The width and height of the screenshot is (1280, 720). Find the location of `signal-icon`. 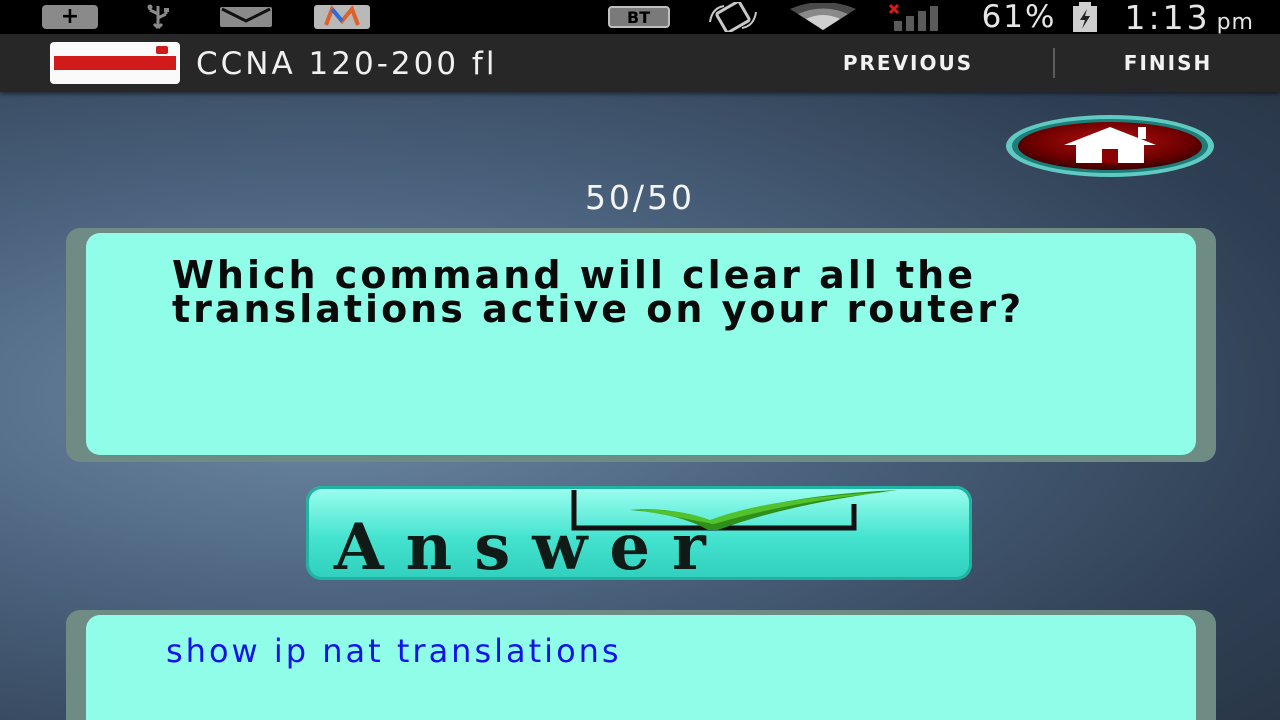

signal-icon is located at coordinates (920, 17).